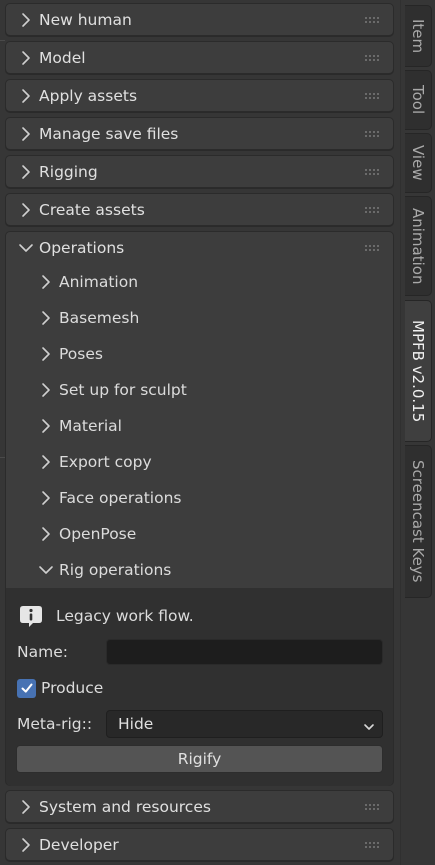 Image resolution: width=435 pixels, height=865 pixels. I want to click on subpanel-export-copy: Export copy, so click(199, 462).